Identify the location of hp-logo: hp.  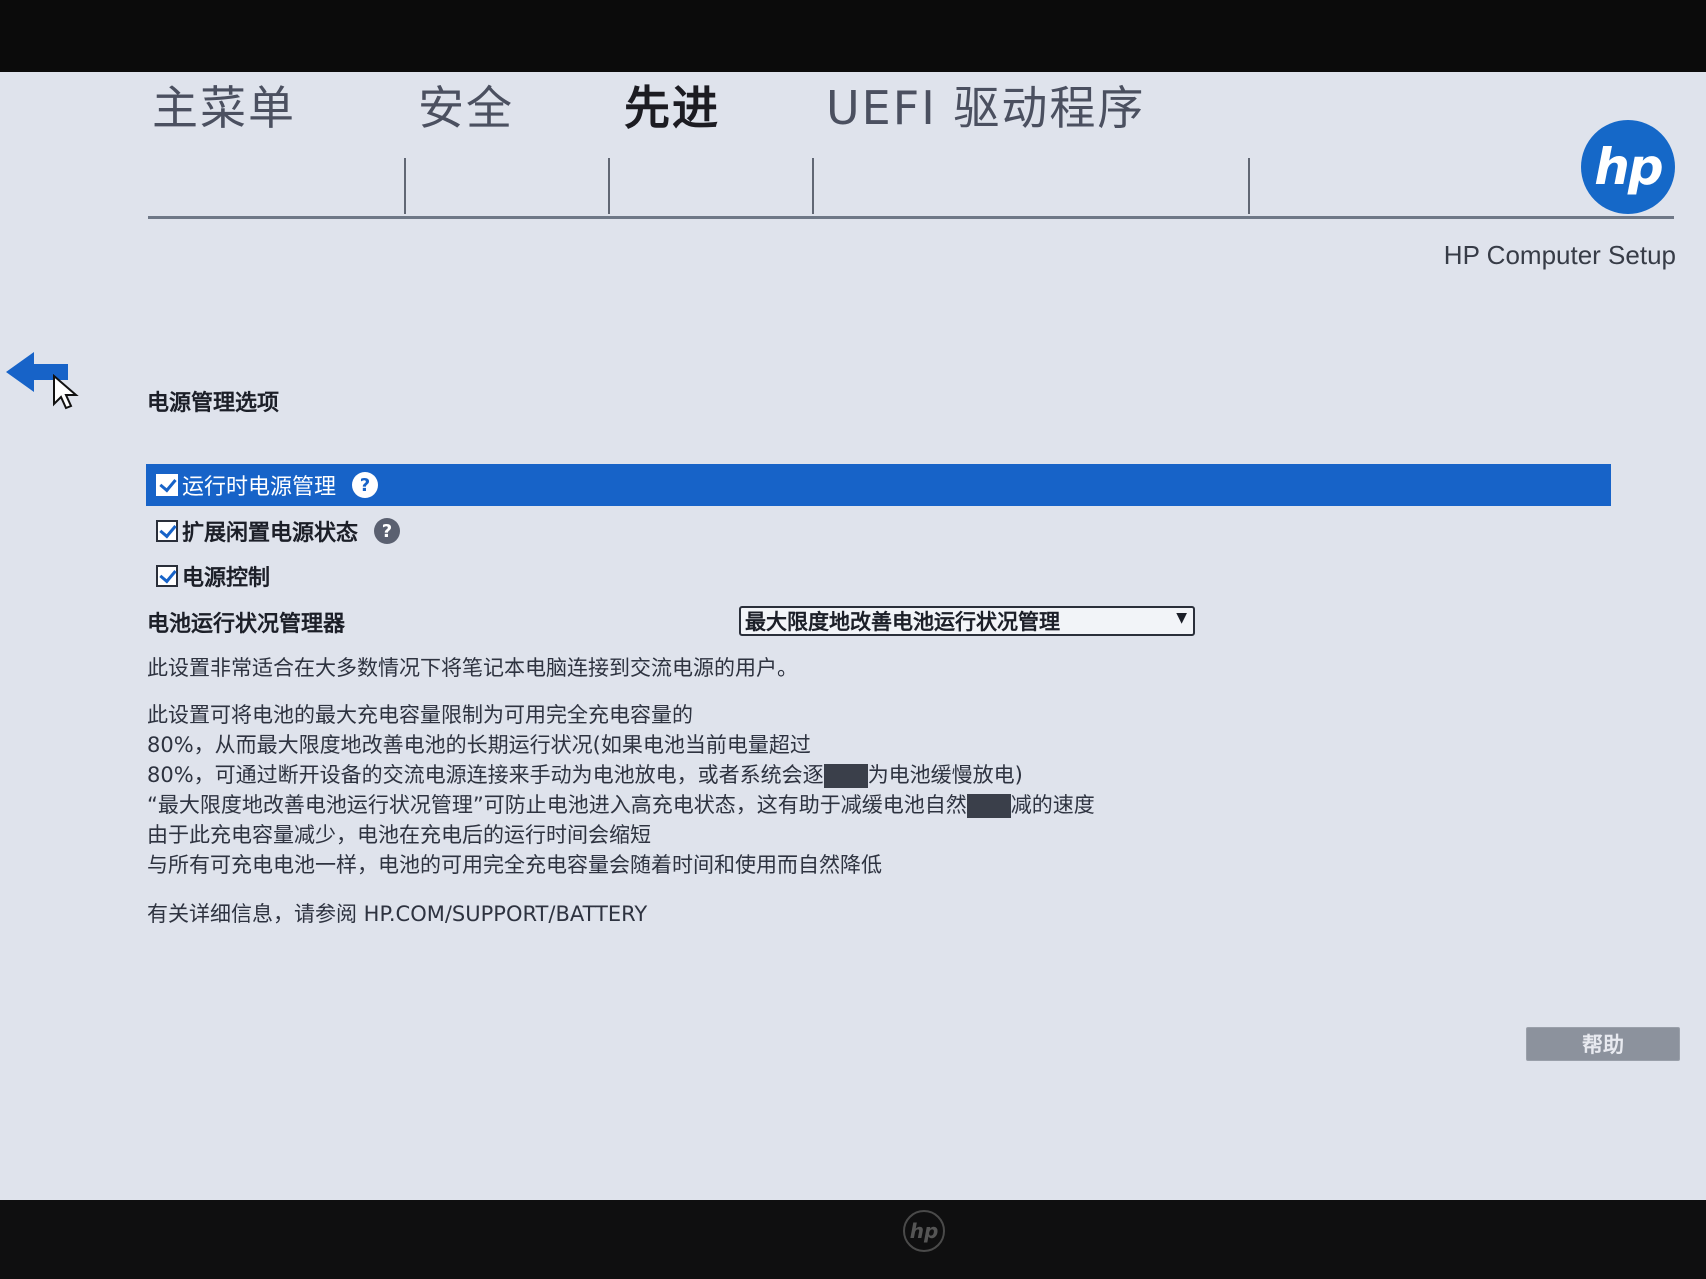
(1628, 167).